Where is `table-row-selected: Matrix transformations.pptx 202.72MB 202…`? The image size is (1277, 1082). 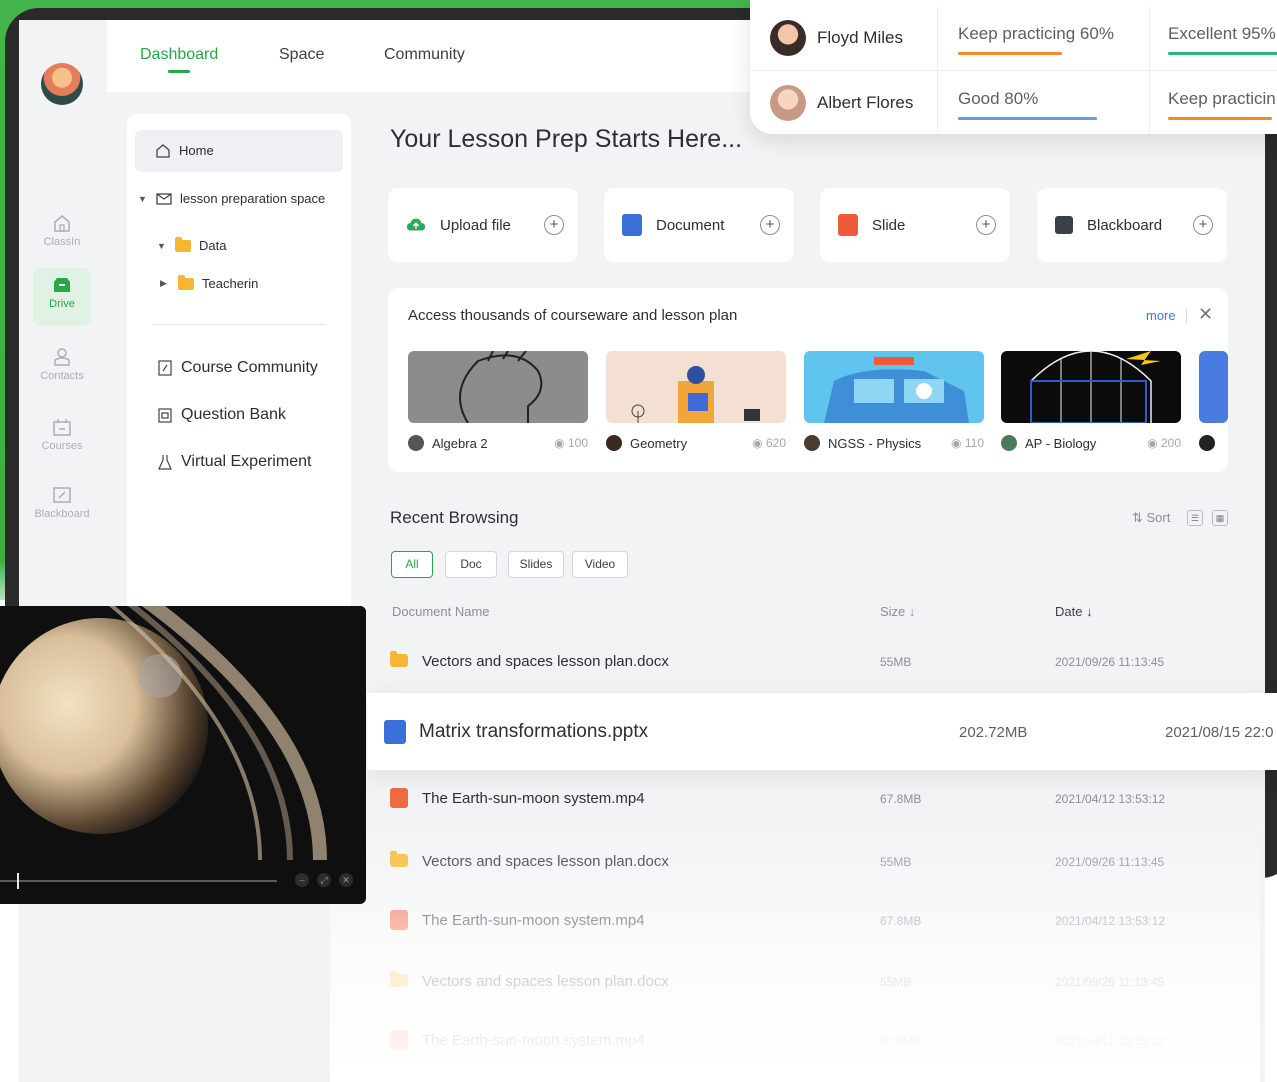 table-row-selected: Matrix transformations.pptx 202.72MB 202… is located at coordinates (822, 731).